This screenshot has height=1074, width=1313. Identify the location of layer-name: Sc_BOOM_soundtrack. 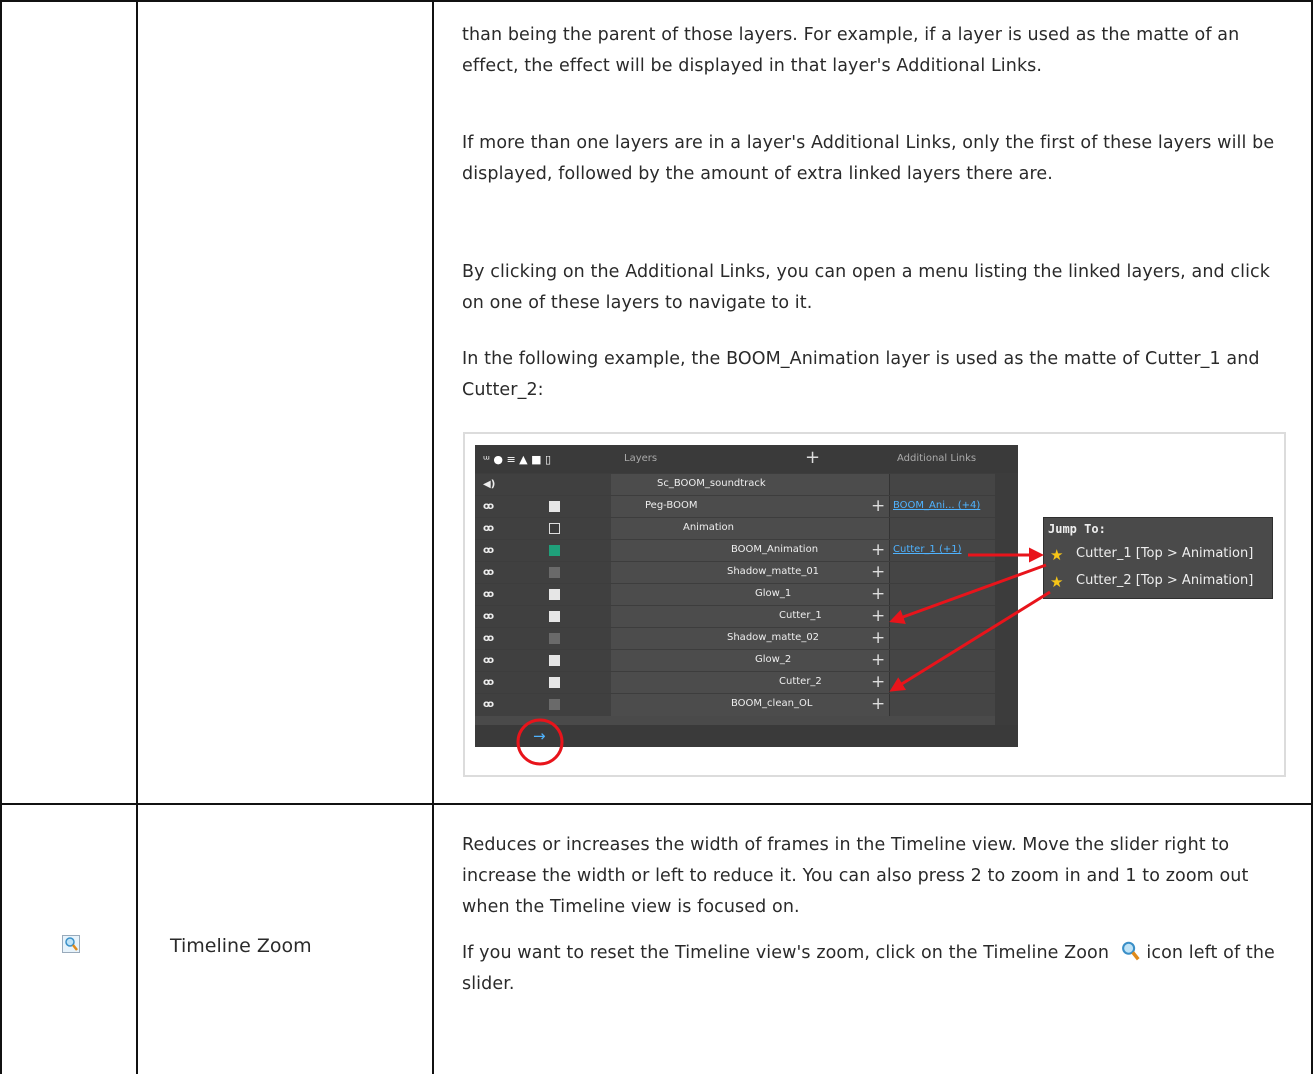
(711, 483).